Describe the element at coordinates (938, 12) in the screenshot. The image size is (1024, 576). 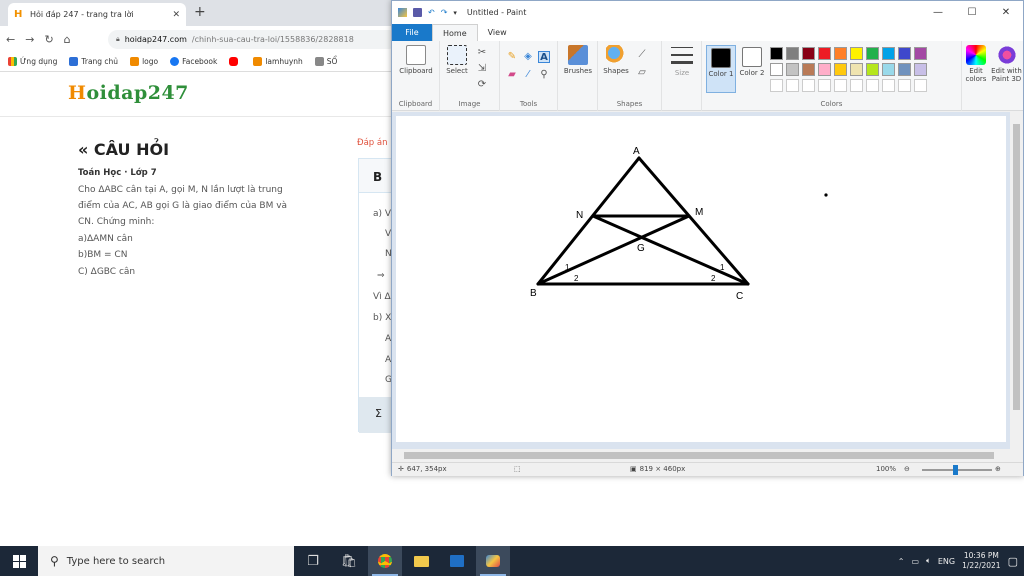
I see `minimize-button: —` at that location.